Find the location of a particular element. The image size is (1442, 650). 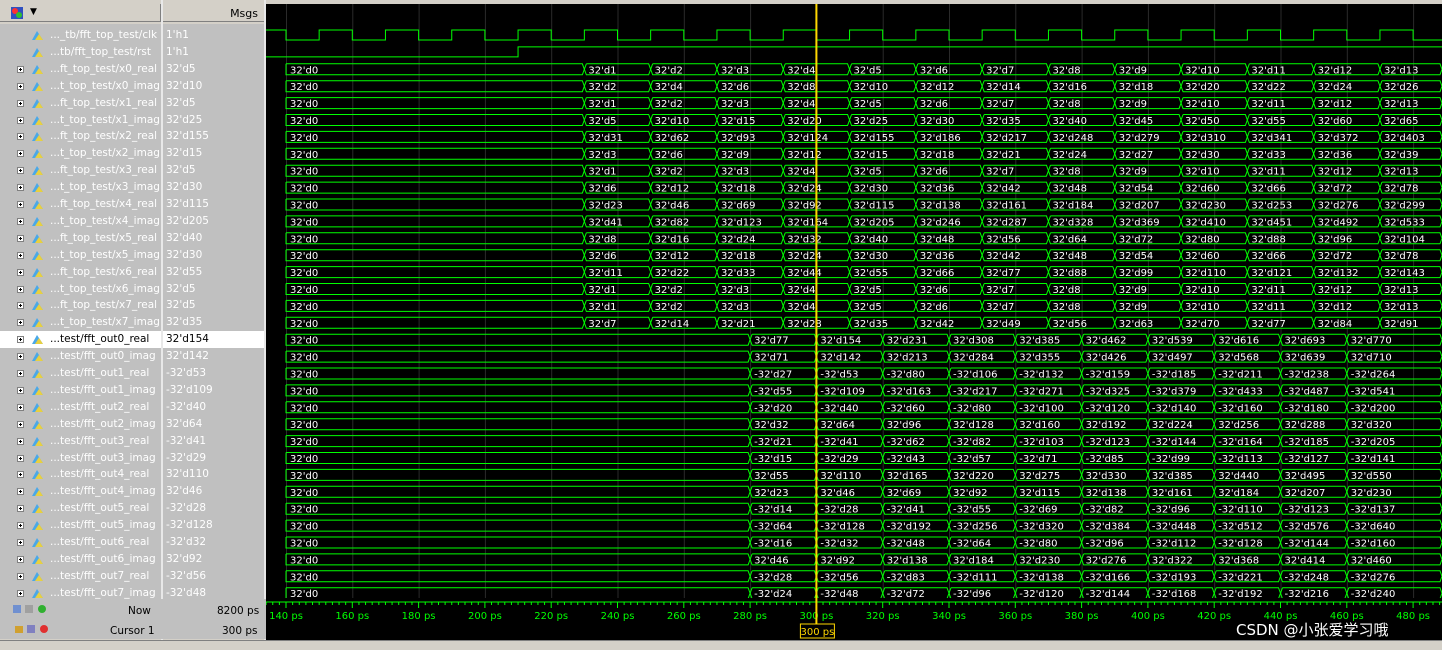

signal-row-name: ...t_top_test/x4_imag is located at coordinates (80, 221).